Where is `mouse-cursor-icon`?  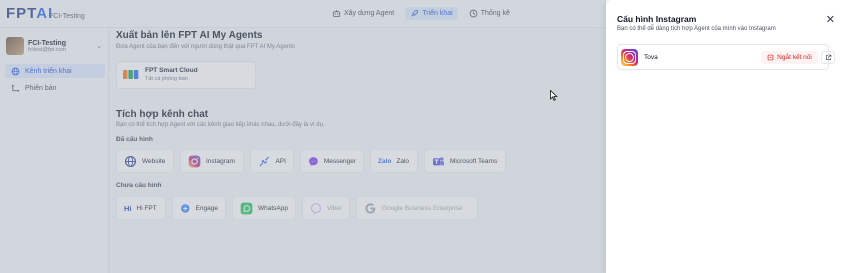
mouse-cursor-icon is located at coordinates (554, 95).